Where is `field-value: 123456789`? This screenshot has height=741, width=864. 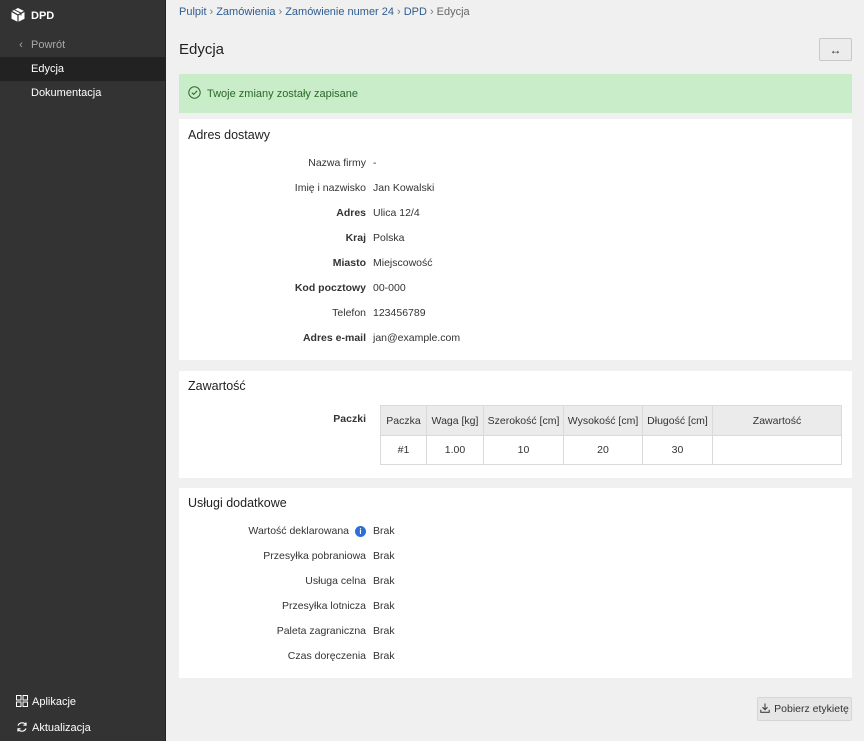 field-value: 123456789 is located at coordinates (399, 313).